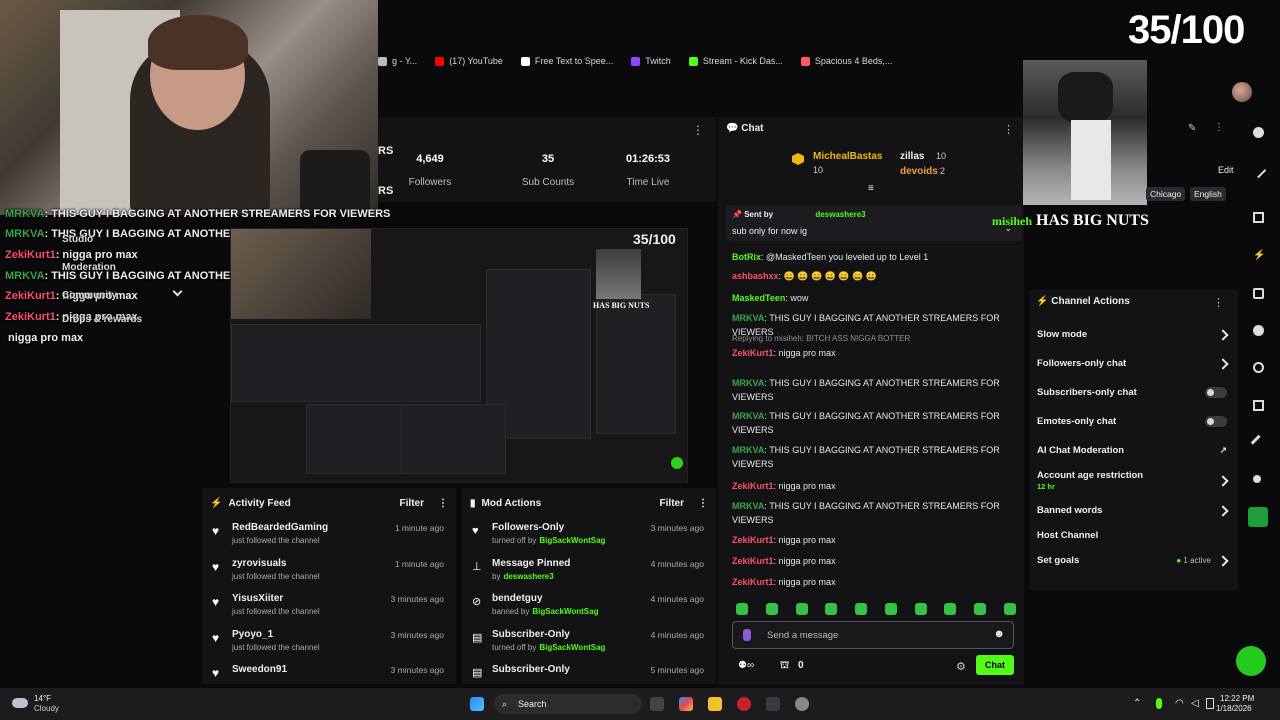  Describe the element at coordinates (1258, 517) in the screenshot. I see `app-icon` at that location.